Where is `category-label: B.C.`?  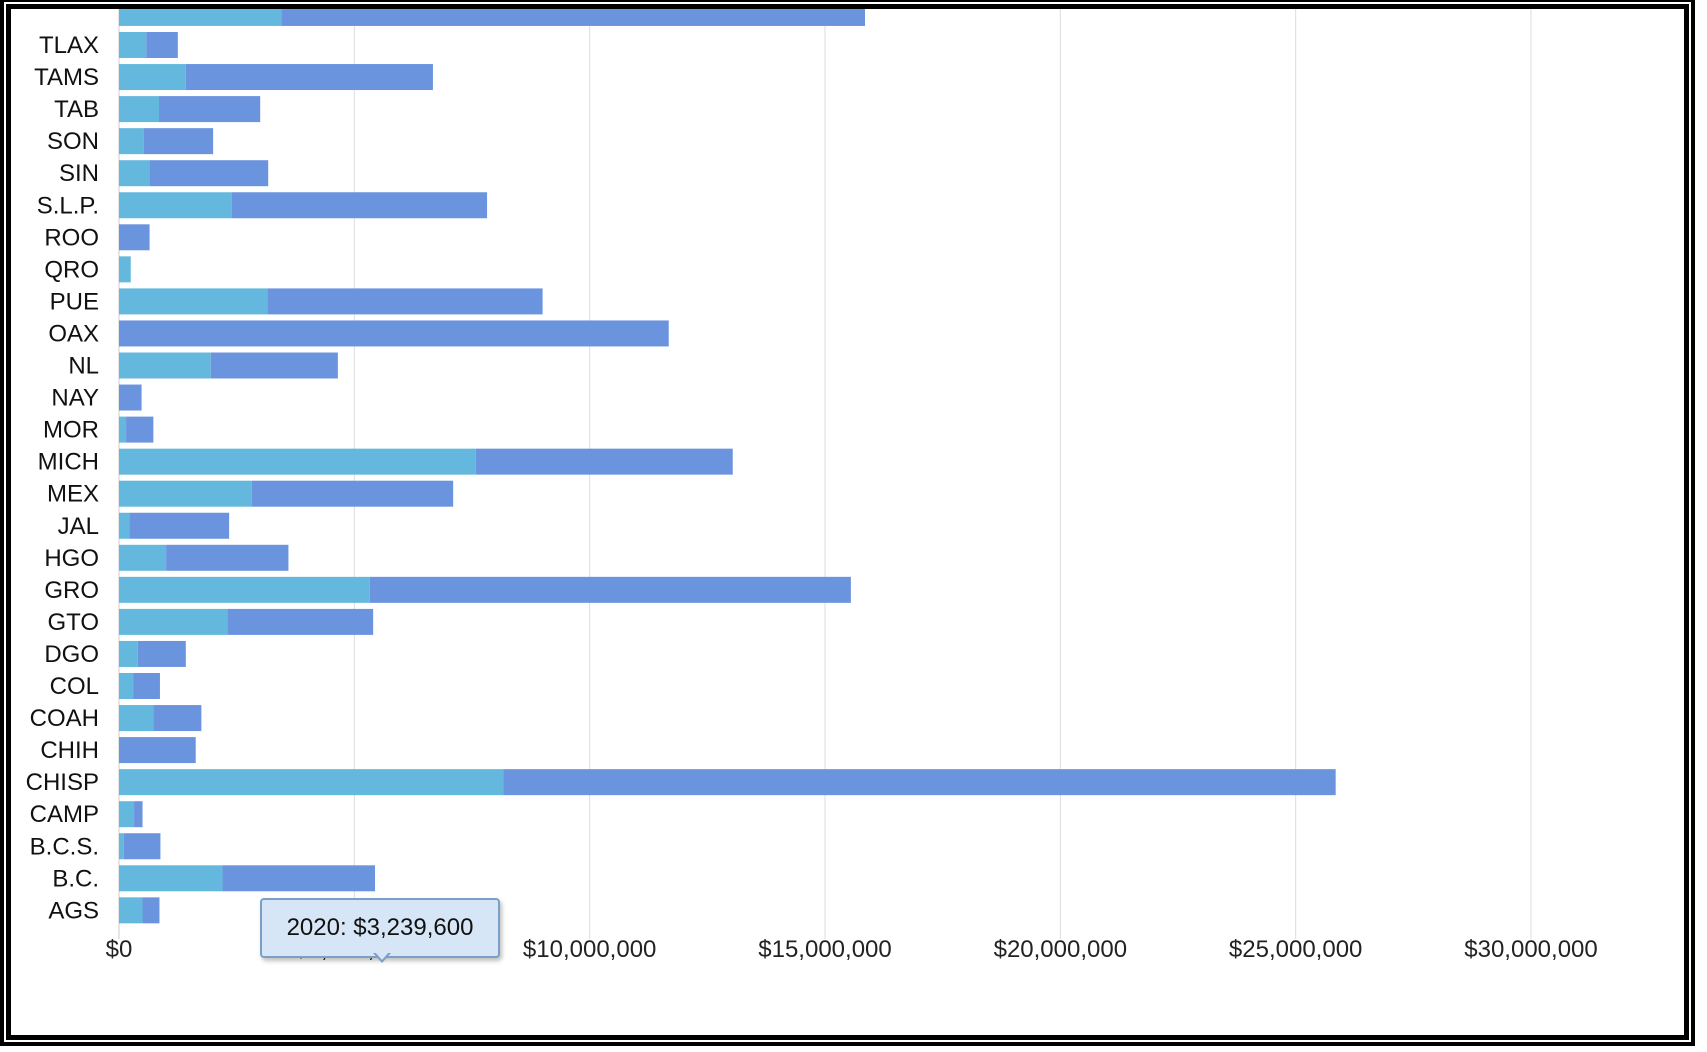
category-label: B.C. is located at coordinates (75, 878).